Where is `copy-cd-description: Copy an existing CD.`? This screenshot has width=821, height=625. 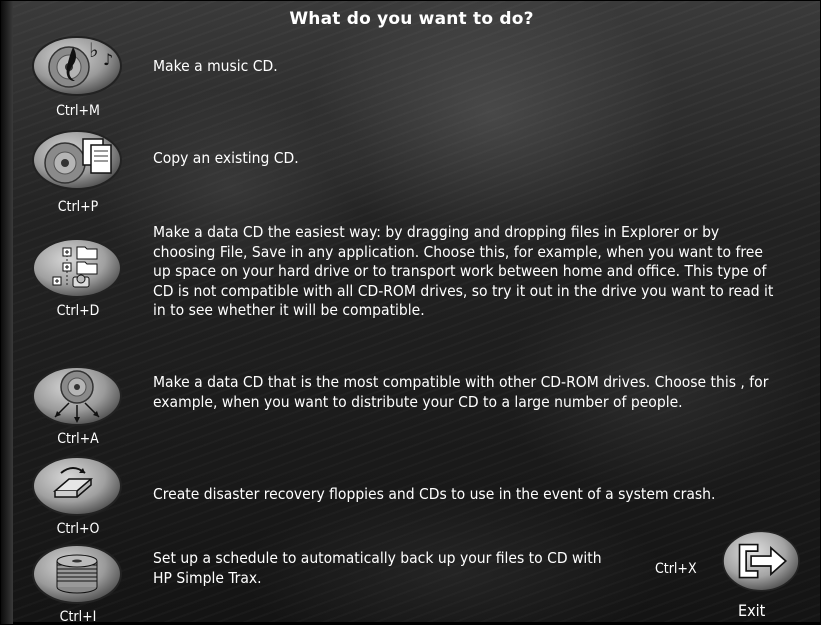
copy-cd-description: Copy an existing CD. is located at coordinates (226, 158).